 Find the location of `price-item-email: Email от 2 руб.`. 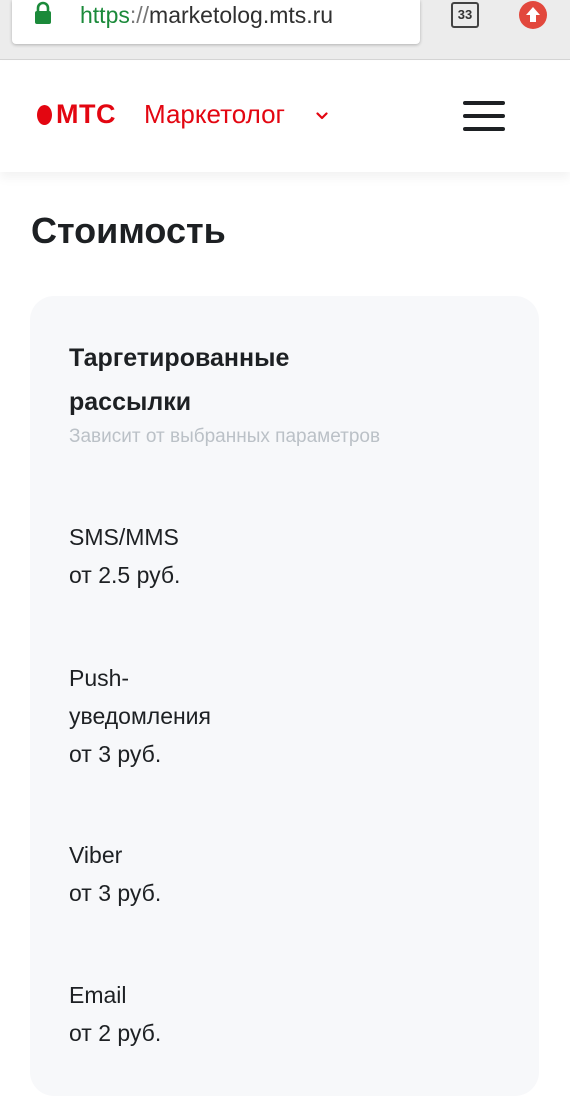

price-item-email: Email от 2 руб. is located at coordinates (189, 1014).